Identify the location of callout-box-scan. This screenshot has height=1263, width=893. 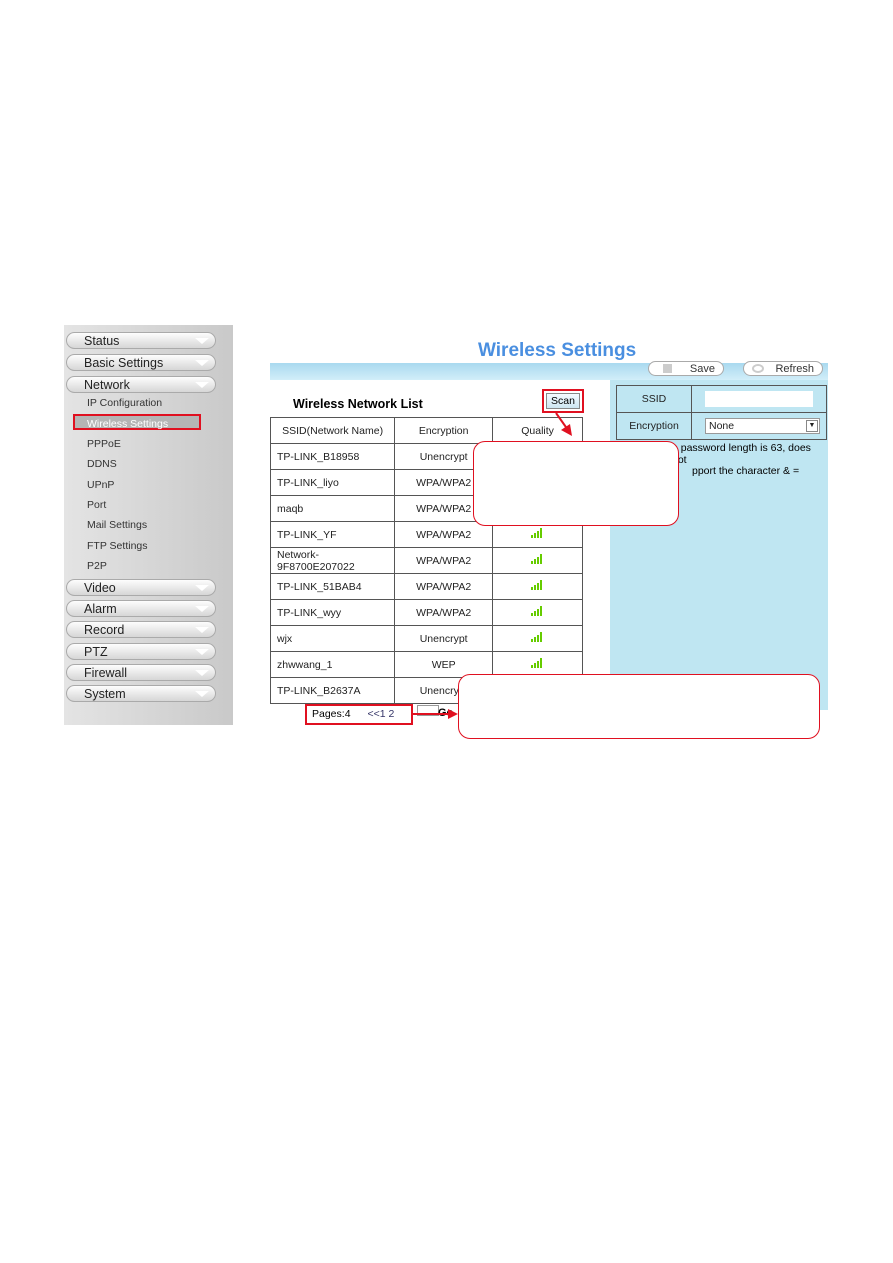
(576, 483).